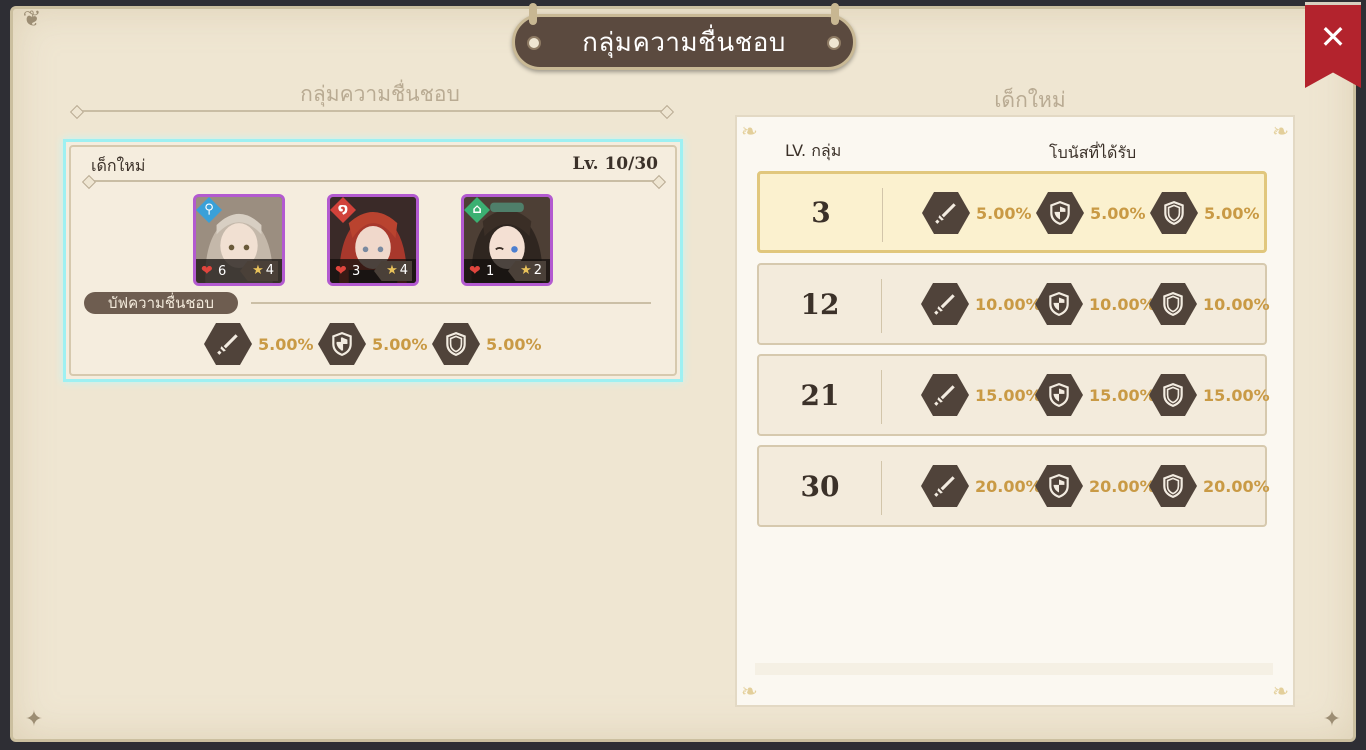 The image size is (1366, 750). I want to click on star-rank: ★ 2, so click(527, 271).